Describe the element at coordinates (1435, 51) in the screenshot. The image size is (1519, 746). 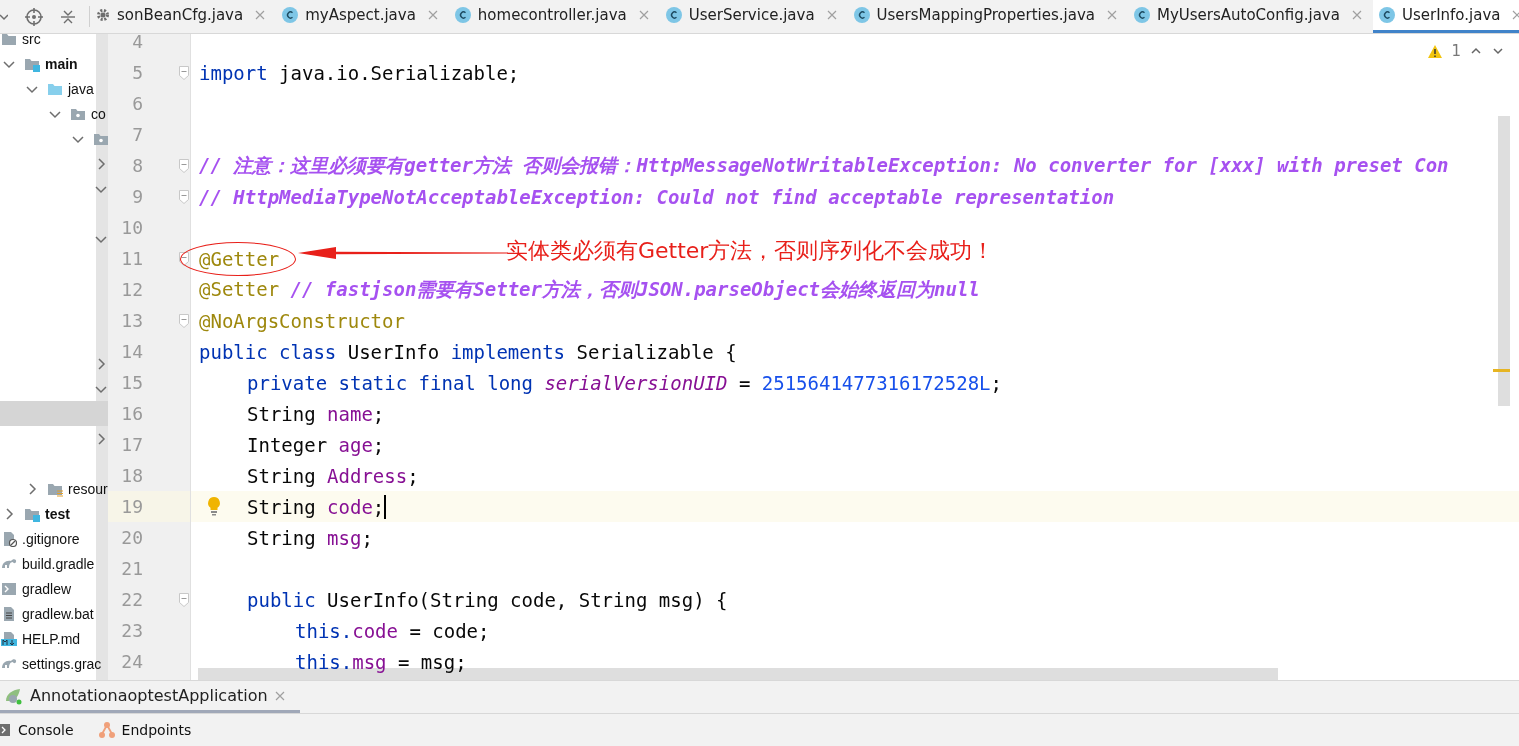
I see `warning-icon` at that location.